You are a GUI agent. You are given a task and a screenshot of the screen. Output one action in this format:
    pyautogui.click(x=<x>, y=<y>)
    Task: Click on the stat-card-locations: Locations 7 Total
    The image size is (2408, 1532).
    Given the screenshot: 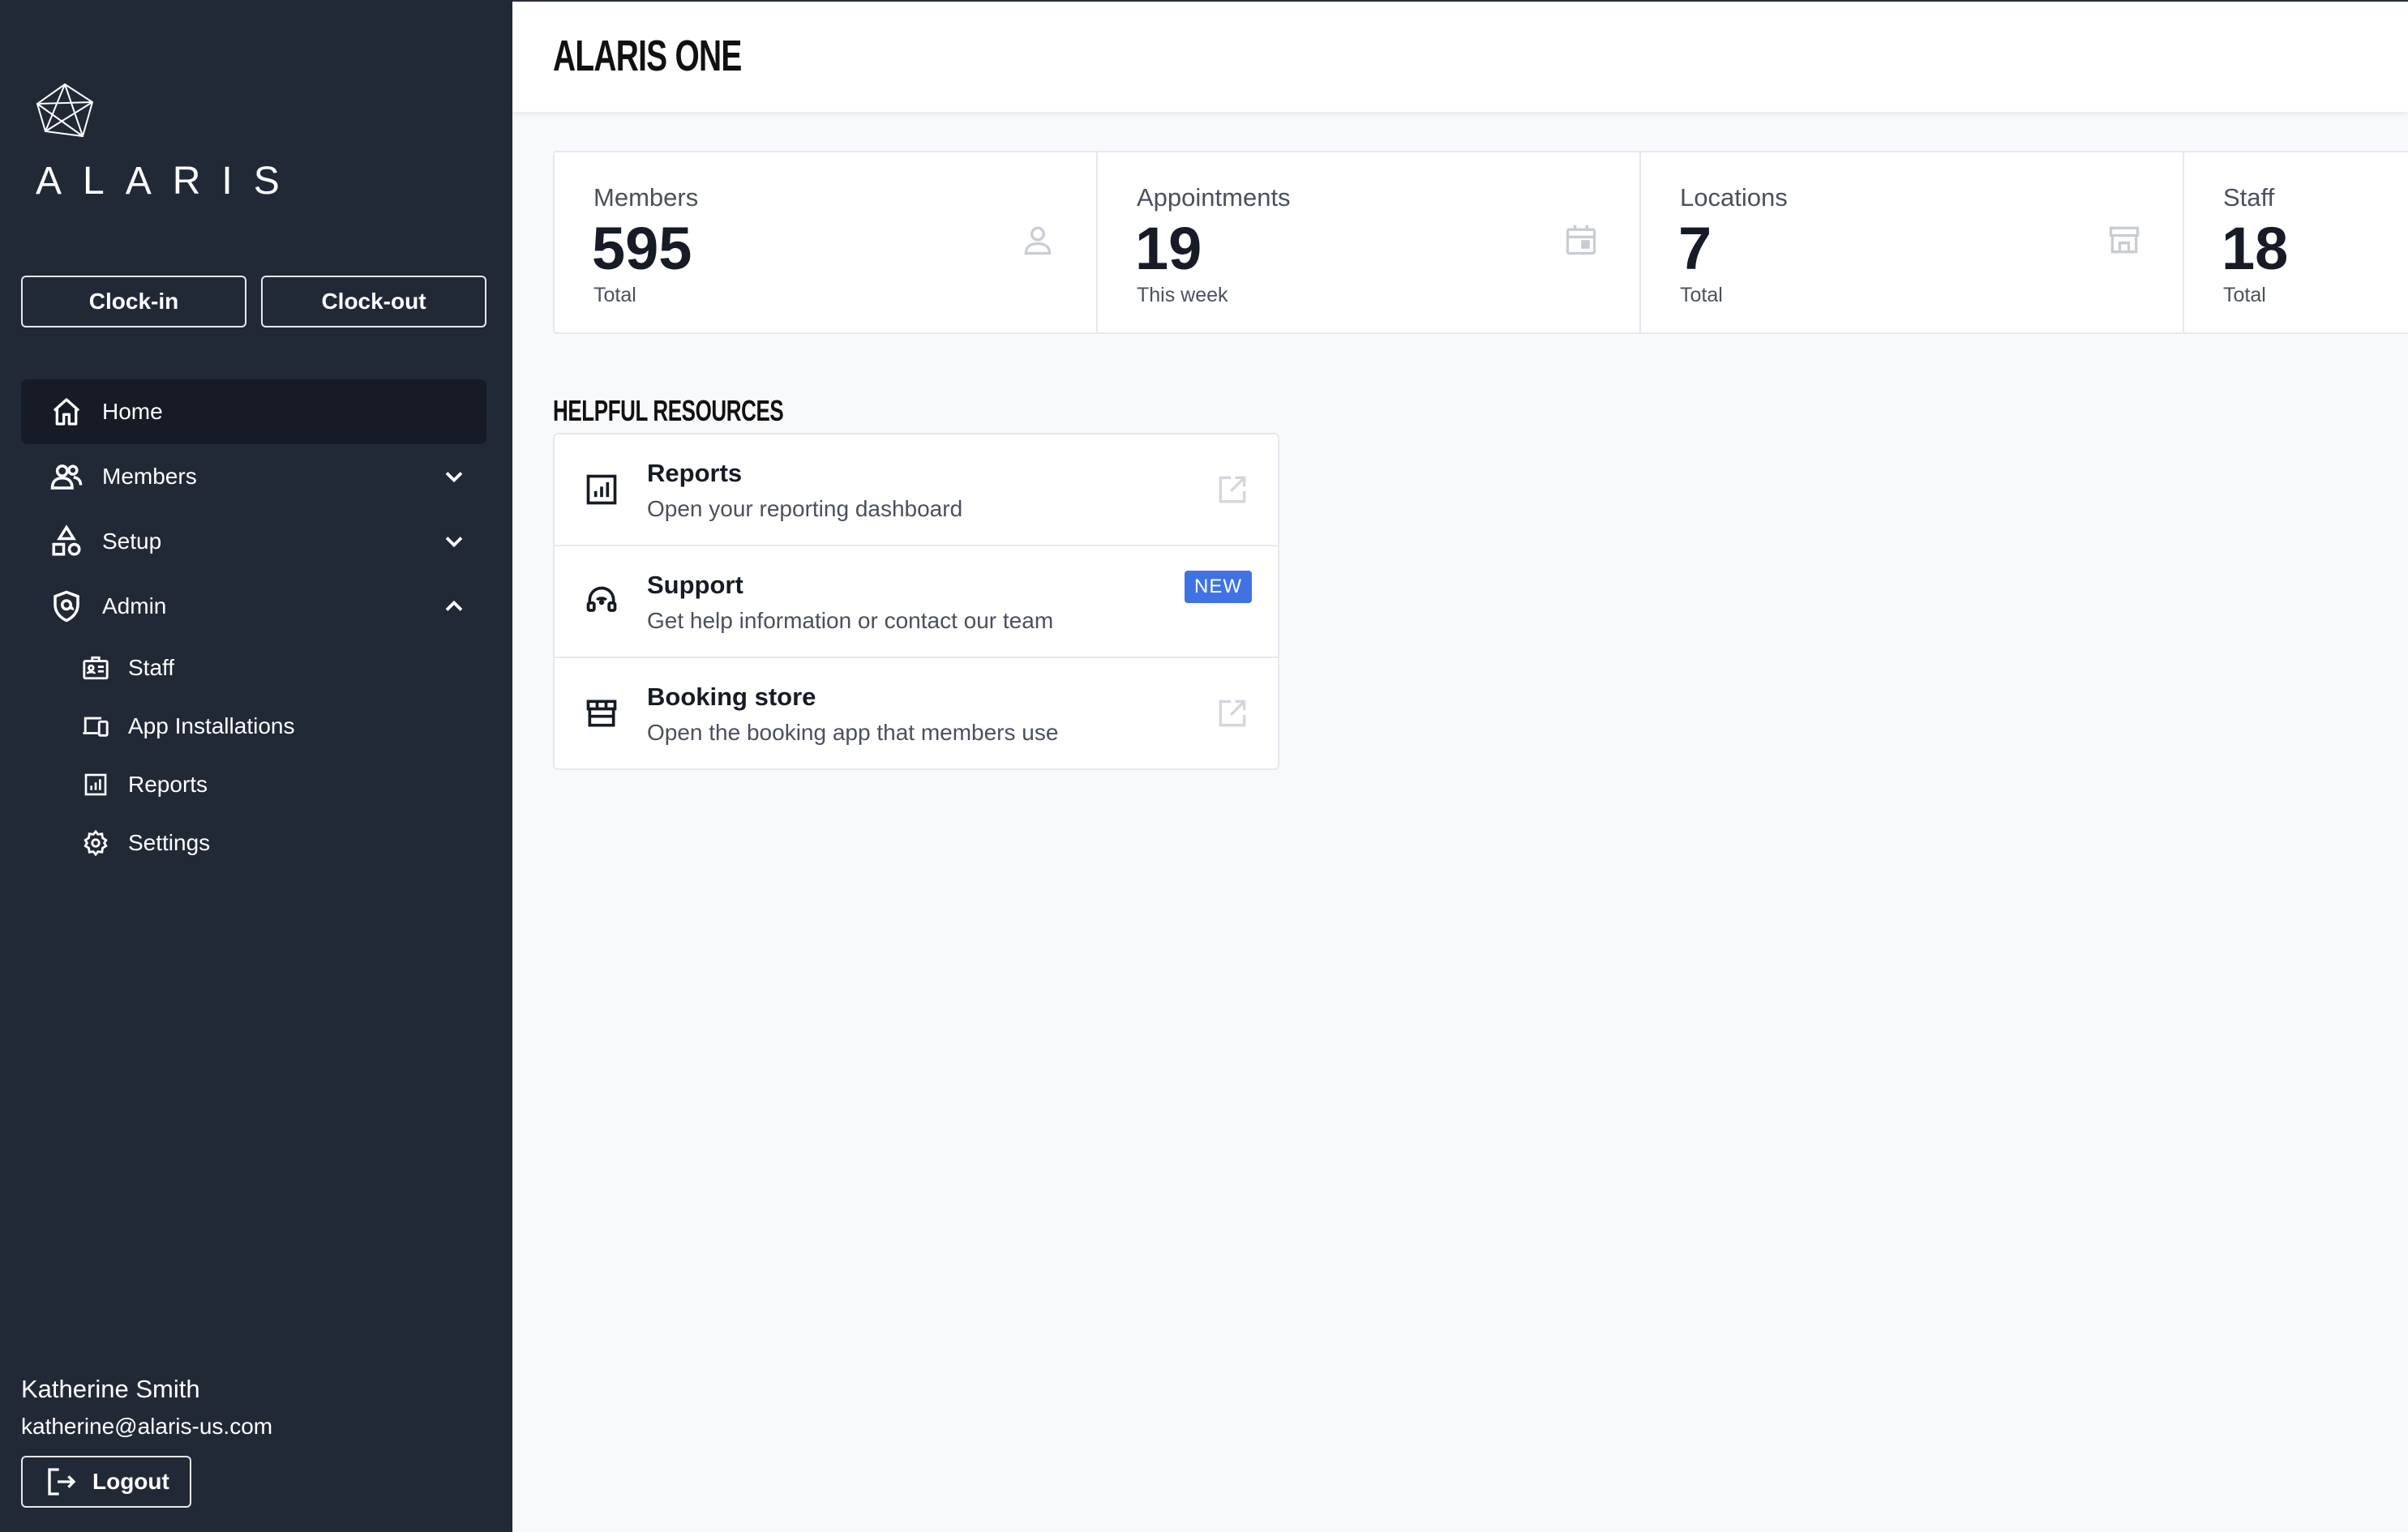 What is the action you would take?
    pyautogui.click(x=1912, y=242)
    